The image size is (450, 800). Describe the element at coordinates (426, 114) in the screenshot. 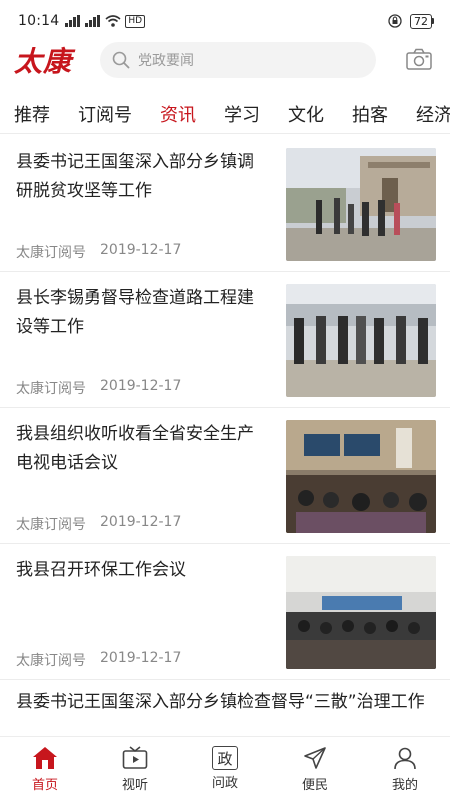

I see `tab-economy: 经济` at that location.